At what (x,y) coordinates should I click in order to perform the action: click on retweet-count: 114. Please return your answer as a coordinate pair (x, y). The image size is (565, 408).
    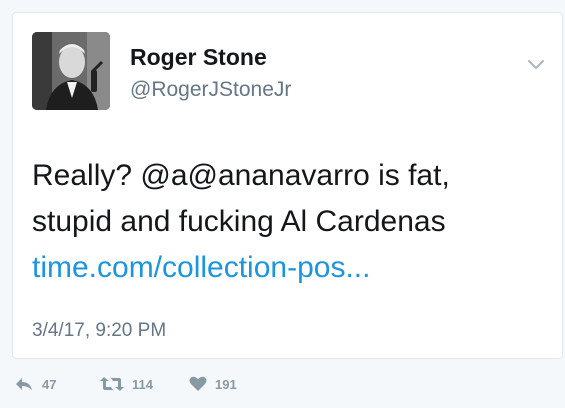
    Looking at the image, I should click on (142, 384).